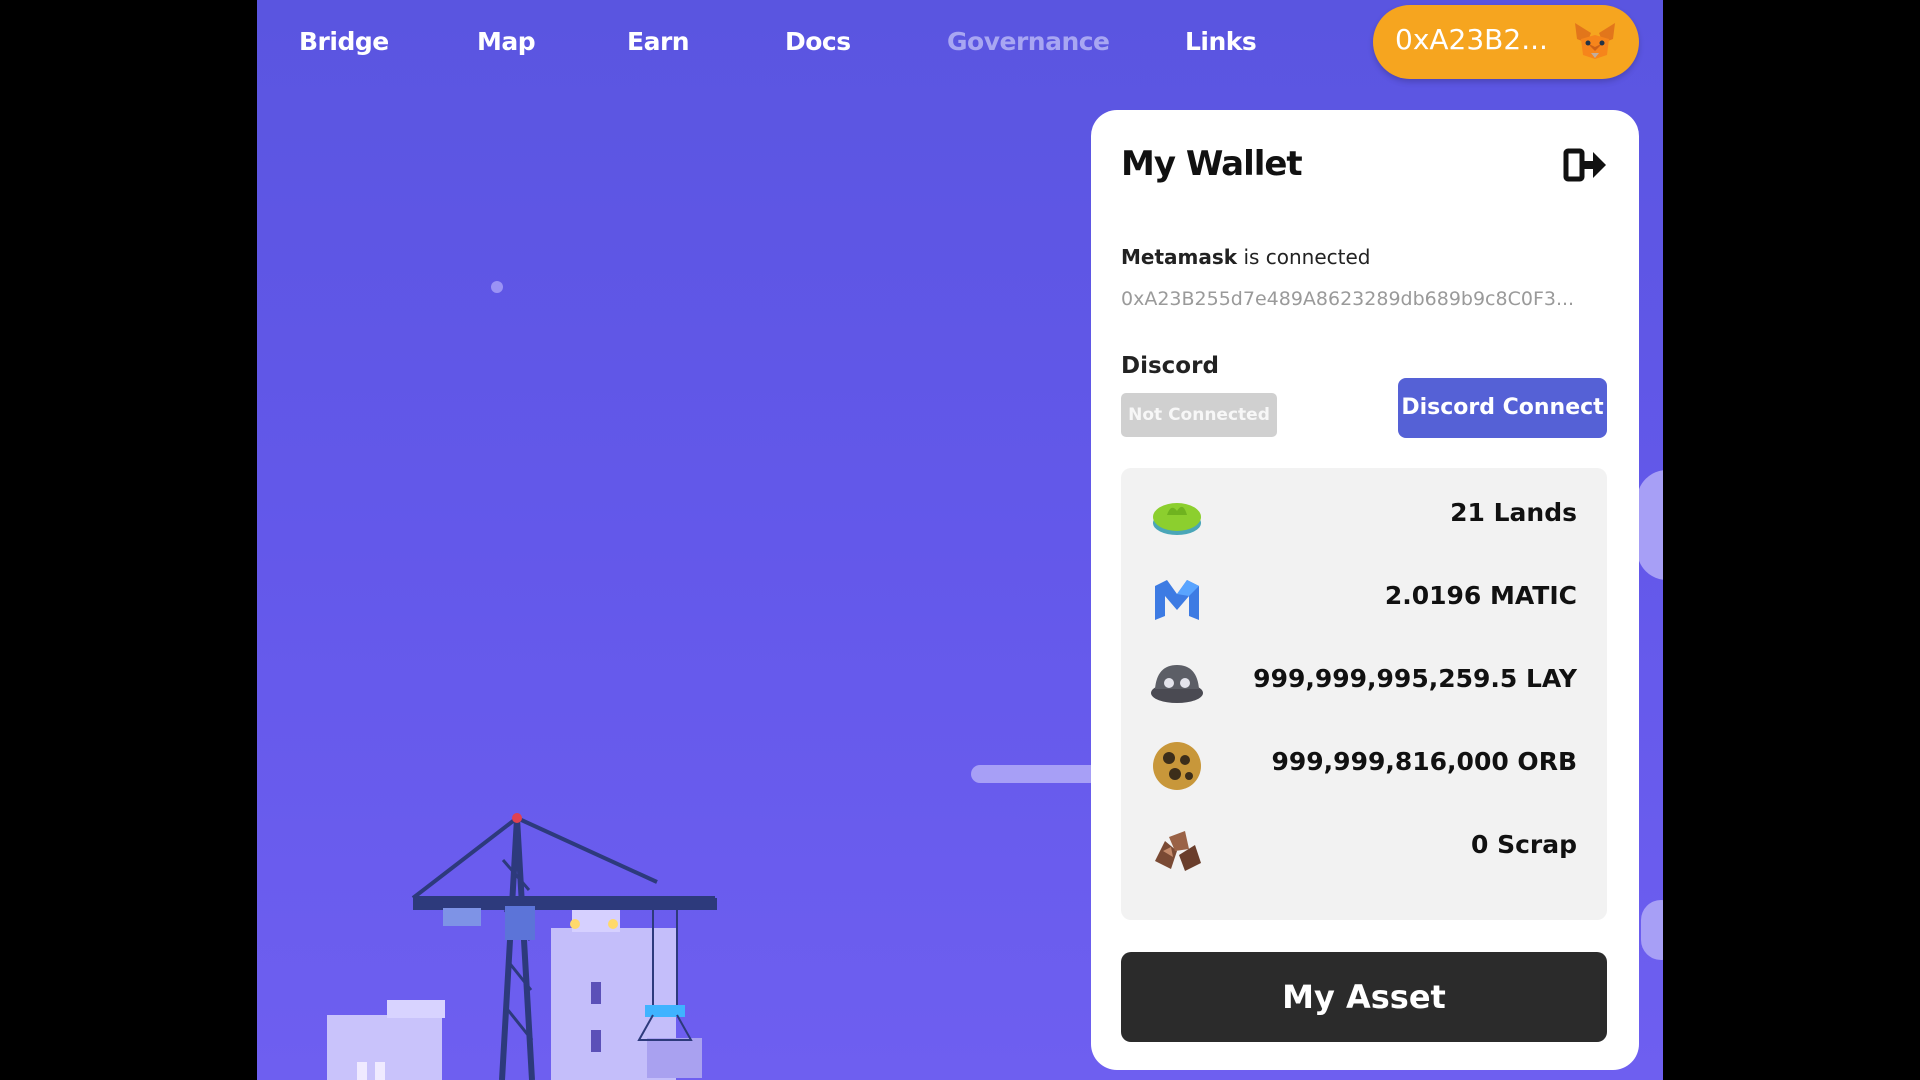 The width and height of the screenshot is (1920, 1080). What do you see at coordinates (1170, 366) in the screenshot?
I see `discord-label: Discord` at bounding box center [1170, 366].